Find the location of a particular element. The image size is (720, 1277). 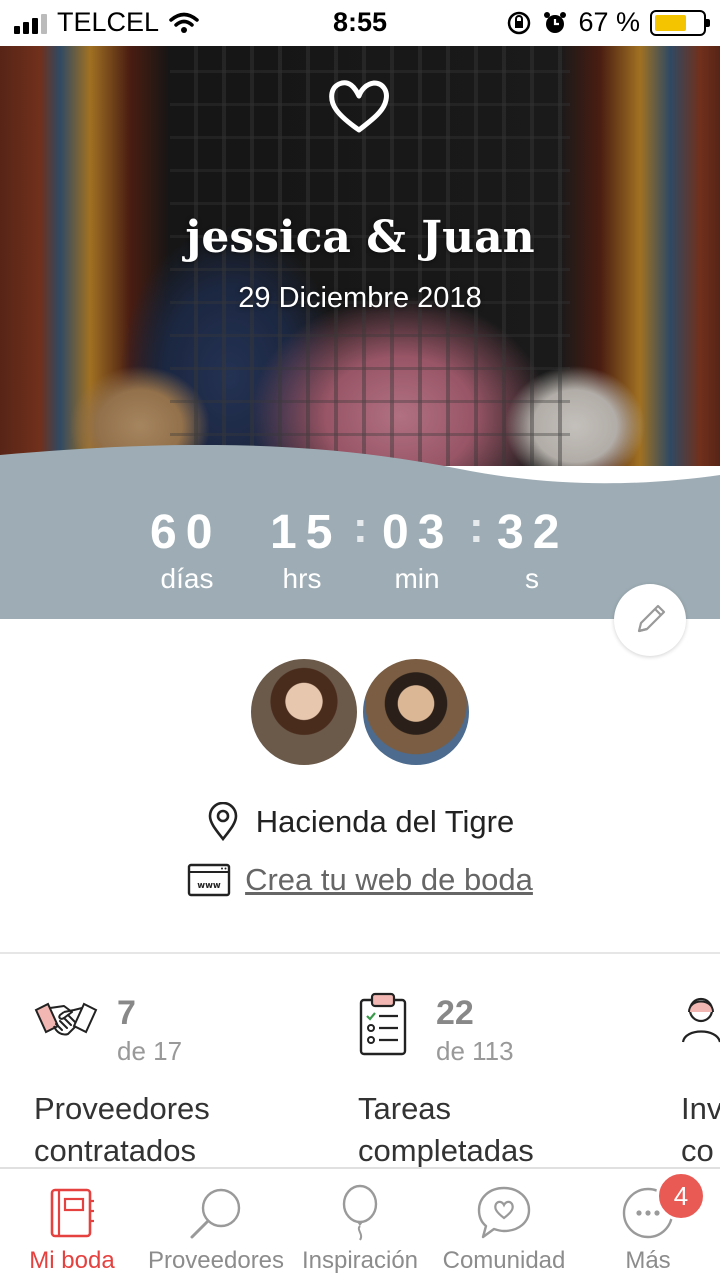

tab-inspiracion: Inspiración is located at coordinates (360, 1223).